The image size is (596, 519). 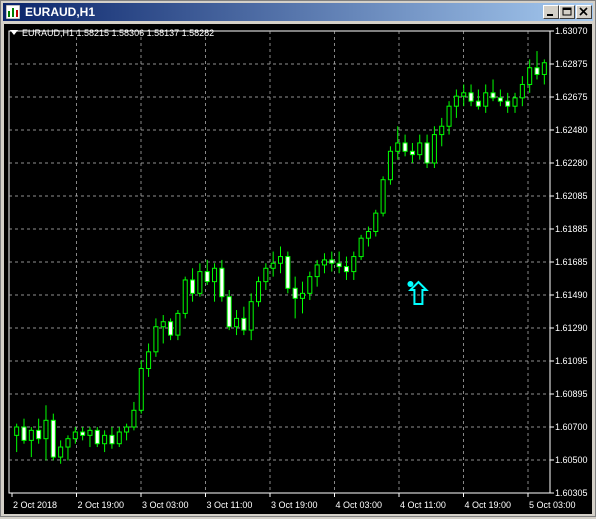 What do you see at coordinates (552, 505) in the screenshot?
I see `time-tick-label: 5 Oct 03:00` at bounding box center [552, 505].